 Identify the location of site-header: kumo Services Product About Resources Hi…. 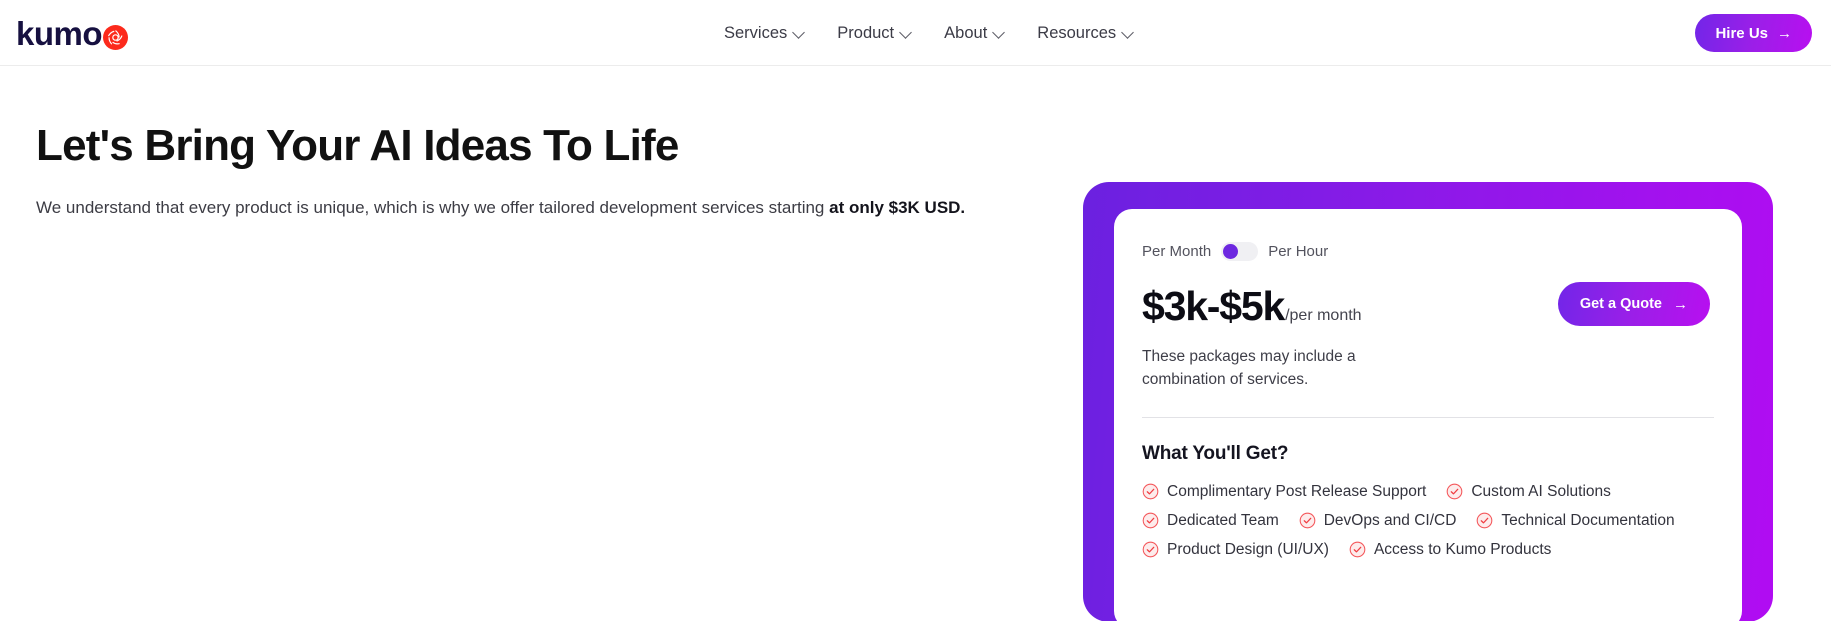
(915, 33).